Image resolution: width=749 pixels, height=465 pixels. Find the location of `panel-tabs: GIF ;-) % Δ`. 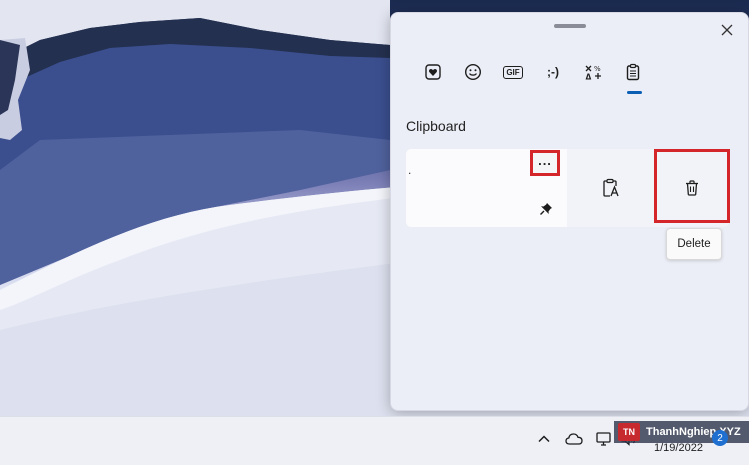

panel-tabs: GIF ;-) % Δ is located at coordinates (533, 77).